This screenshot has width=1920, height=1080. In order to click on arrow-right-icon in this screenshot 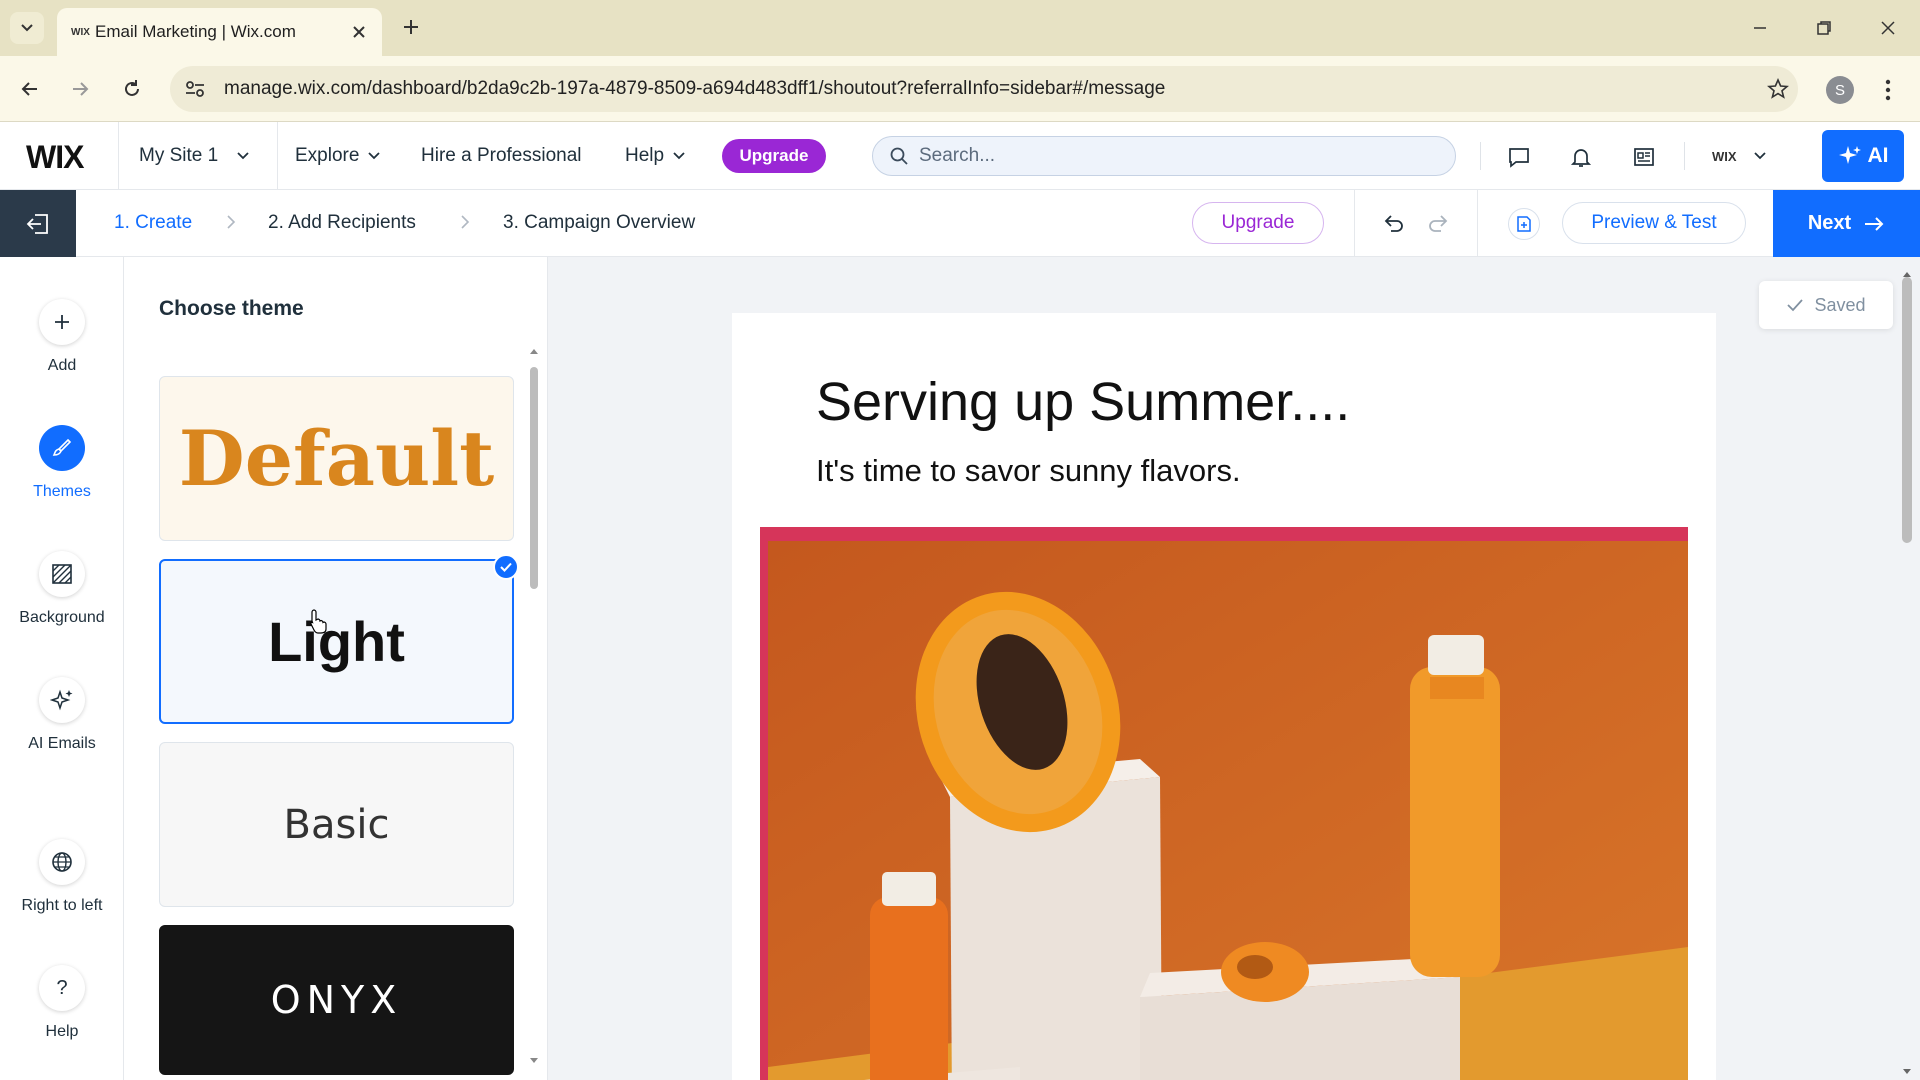, I will do `click(1874, 223)`.